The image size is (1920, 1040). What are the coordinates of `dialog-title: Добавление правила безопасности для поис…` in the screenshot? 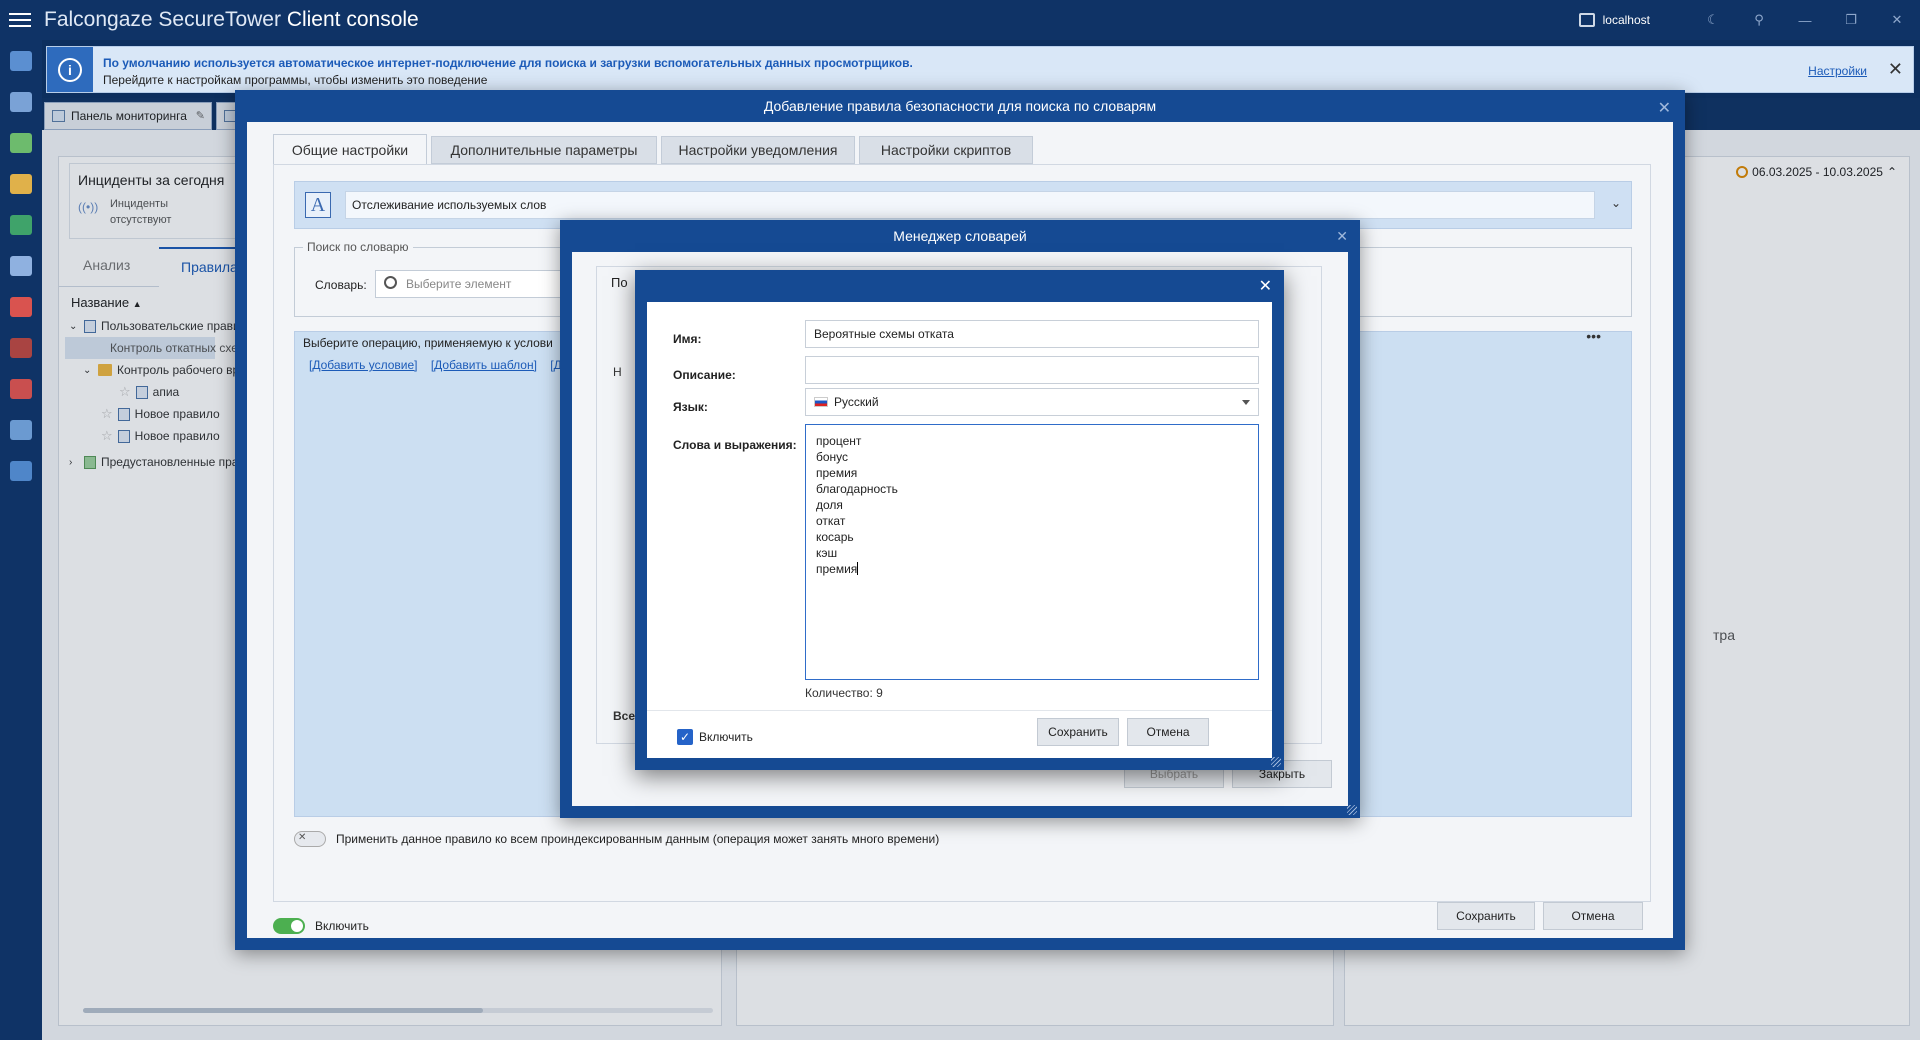 It's located at (960, 106).